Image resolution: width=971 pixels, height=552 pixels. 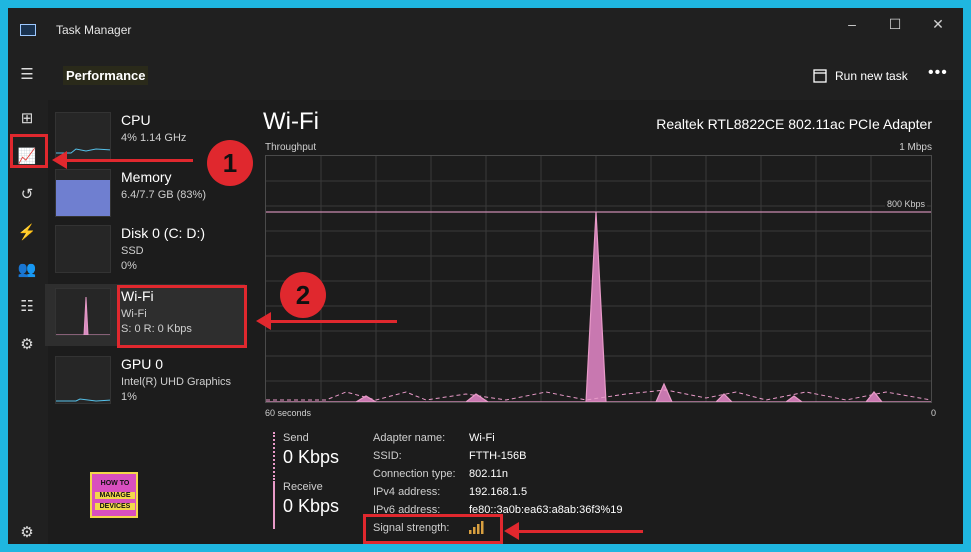 I want to click on reference-line-label: 800 Kbps, so click(x=905, y=204).